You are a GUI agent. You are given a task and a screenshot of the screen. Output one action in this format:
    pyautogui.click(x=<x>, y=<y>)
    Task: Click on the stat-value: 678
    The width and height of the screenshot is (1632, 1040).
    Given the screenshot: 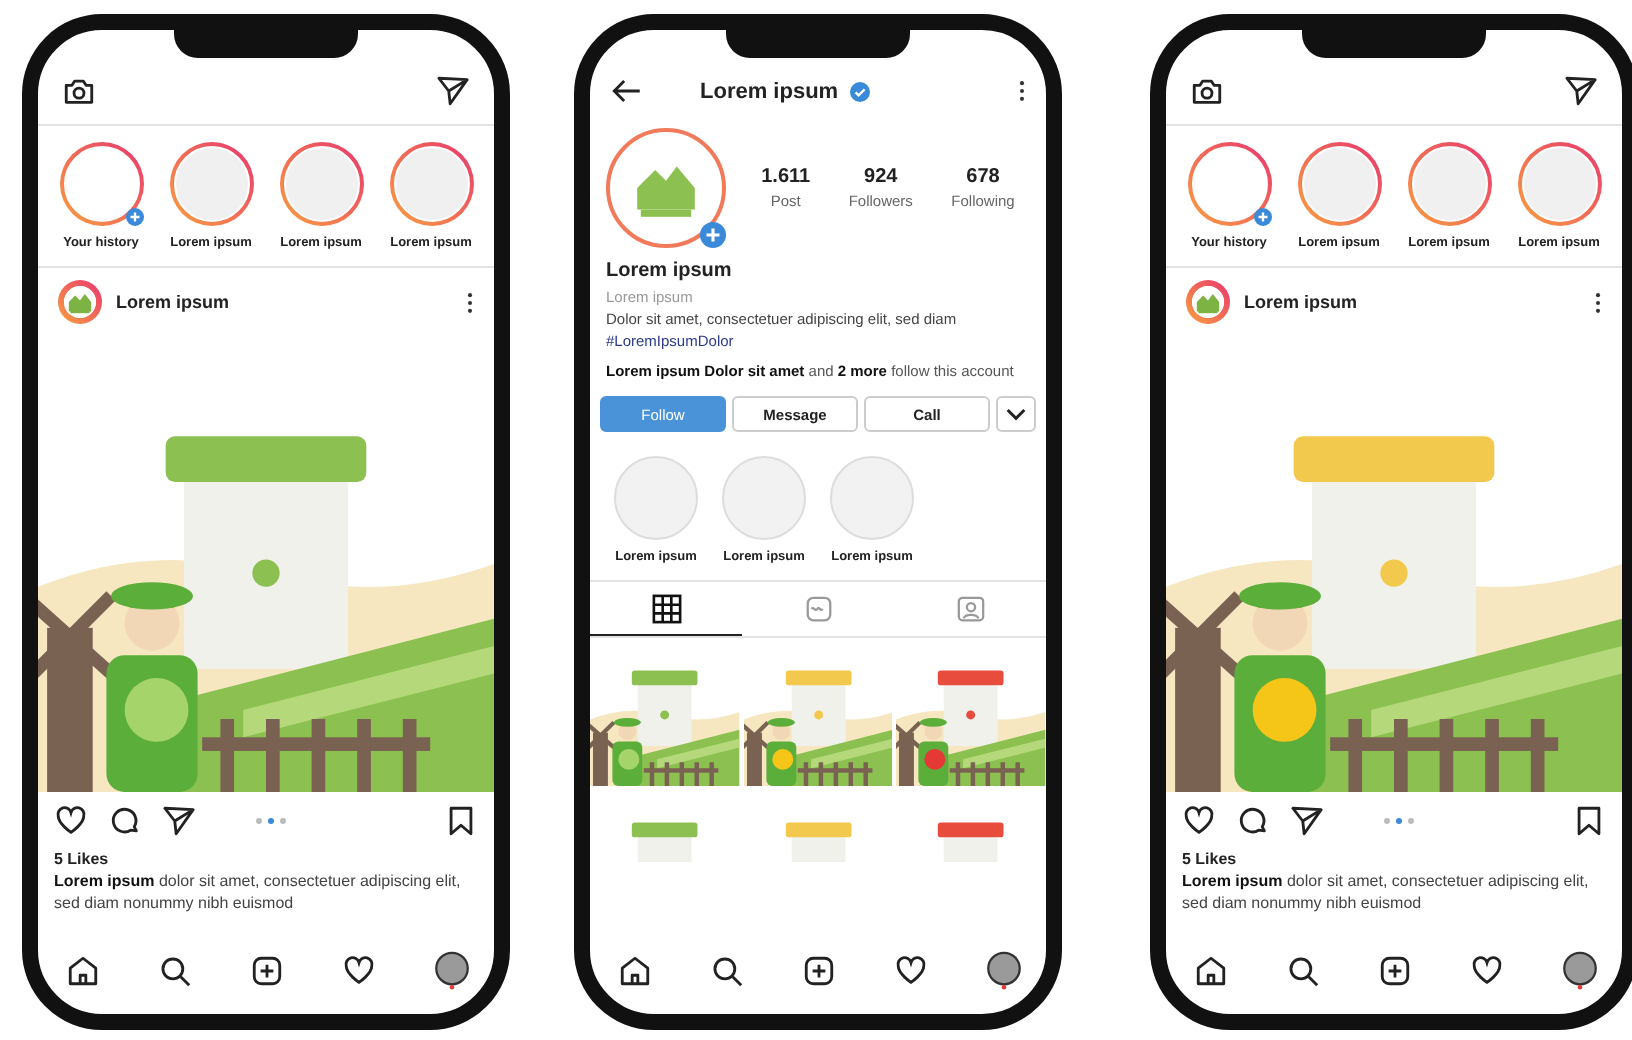 What is the action you would take?
    pyautogui.click(x=983, y=177)
    